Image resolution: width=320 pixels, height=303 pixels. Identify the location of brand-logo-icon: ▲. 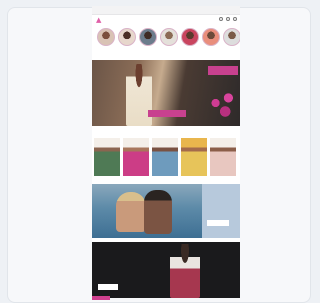
(101, 20).